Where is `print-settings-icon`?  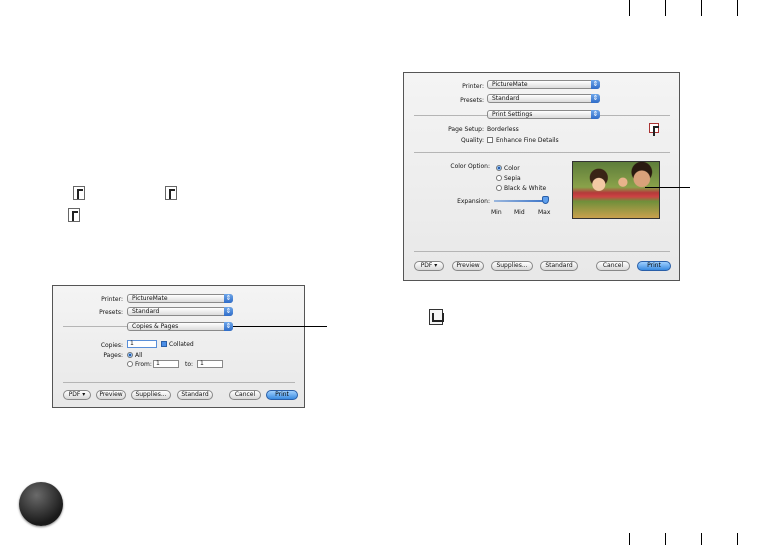 print-settings-icon is located at coordinates (654, 129).